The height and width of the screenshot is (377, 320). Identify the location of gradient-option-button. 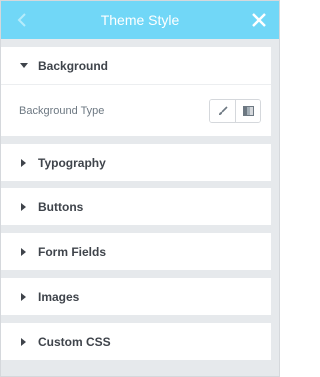
(247, 110).